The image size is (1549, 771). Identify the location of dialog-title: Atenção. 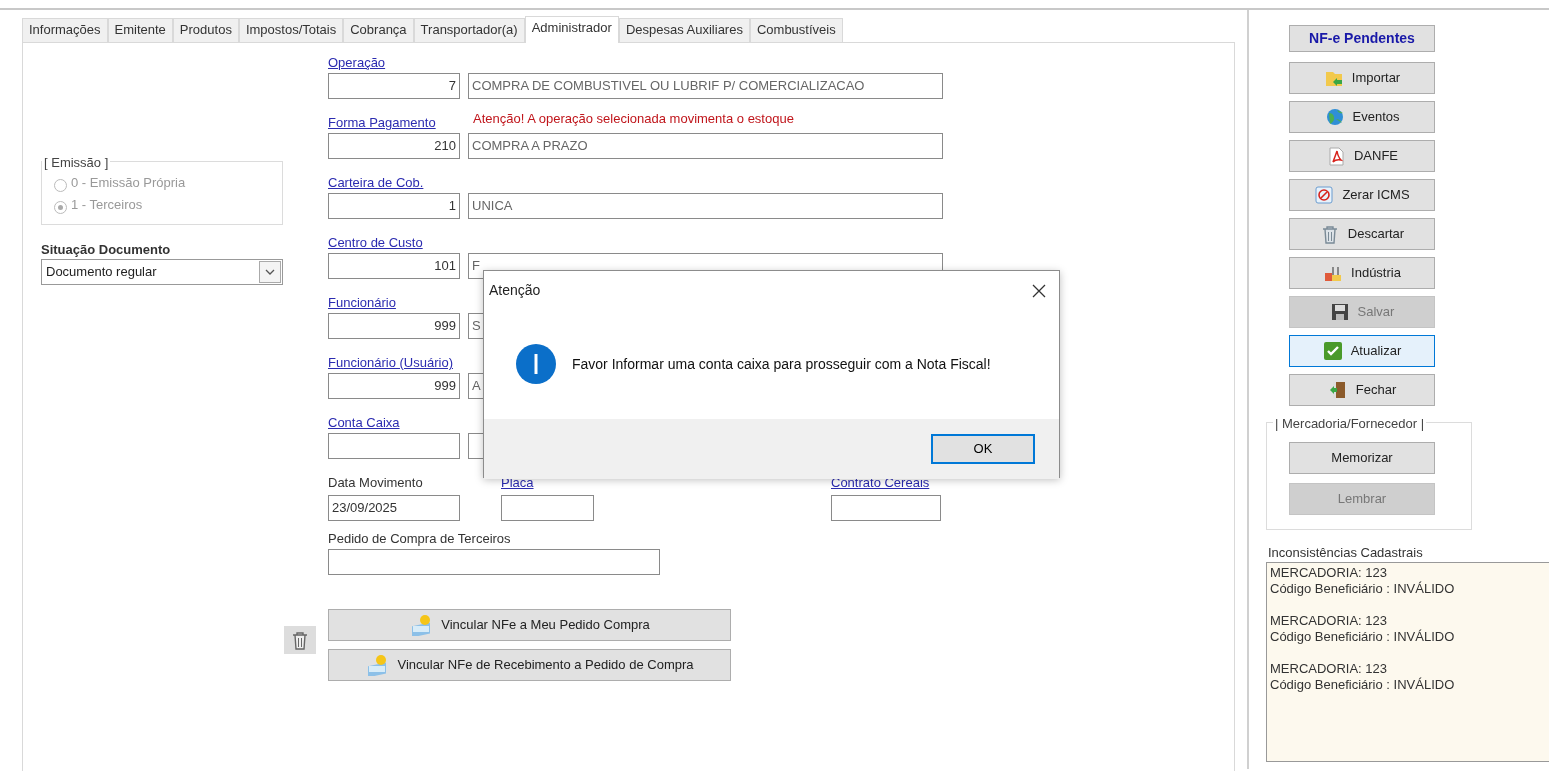
(515, 290).